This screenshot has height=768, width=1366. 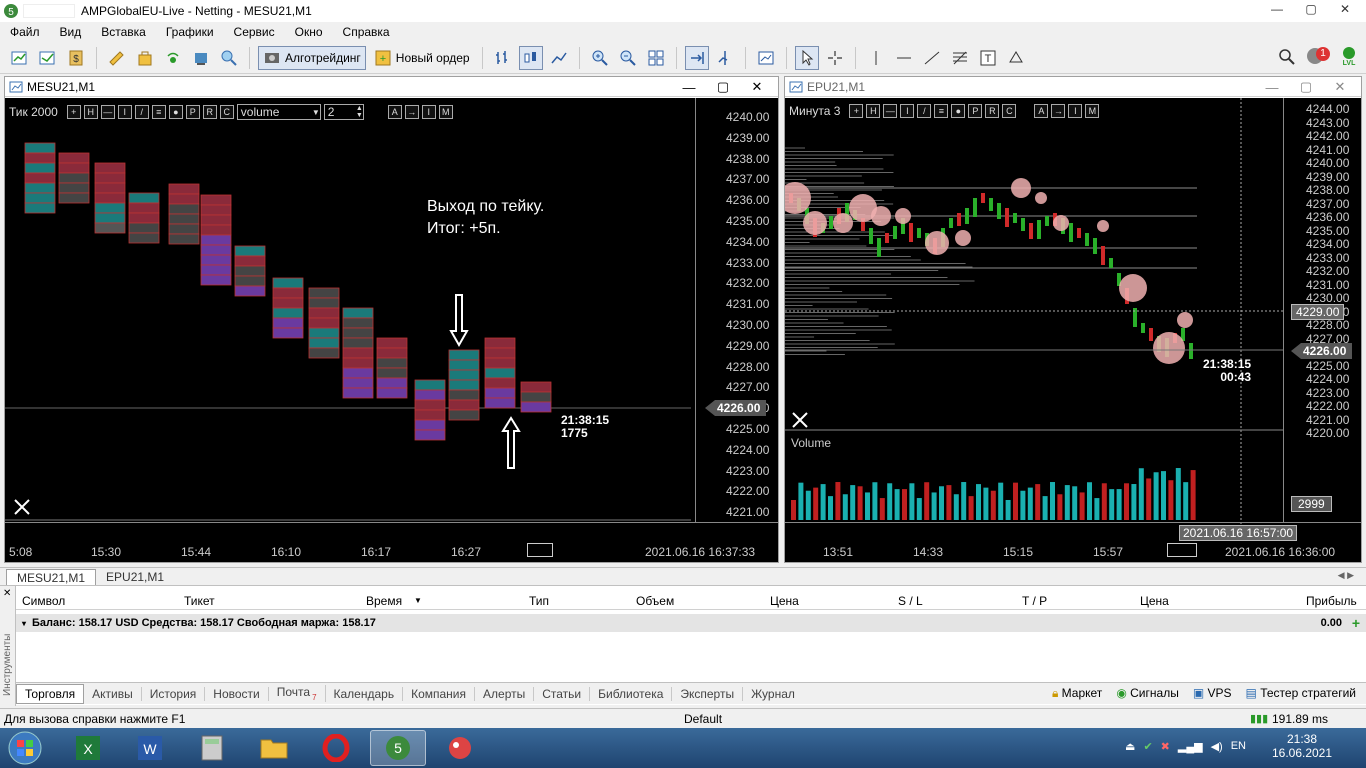 What do you see at coordinates (1092, 111) in the screenshot?
I see `tool-m: M` at bounding box center [1092, 111].